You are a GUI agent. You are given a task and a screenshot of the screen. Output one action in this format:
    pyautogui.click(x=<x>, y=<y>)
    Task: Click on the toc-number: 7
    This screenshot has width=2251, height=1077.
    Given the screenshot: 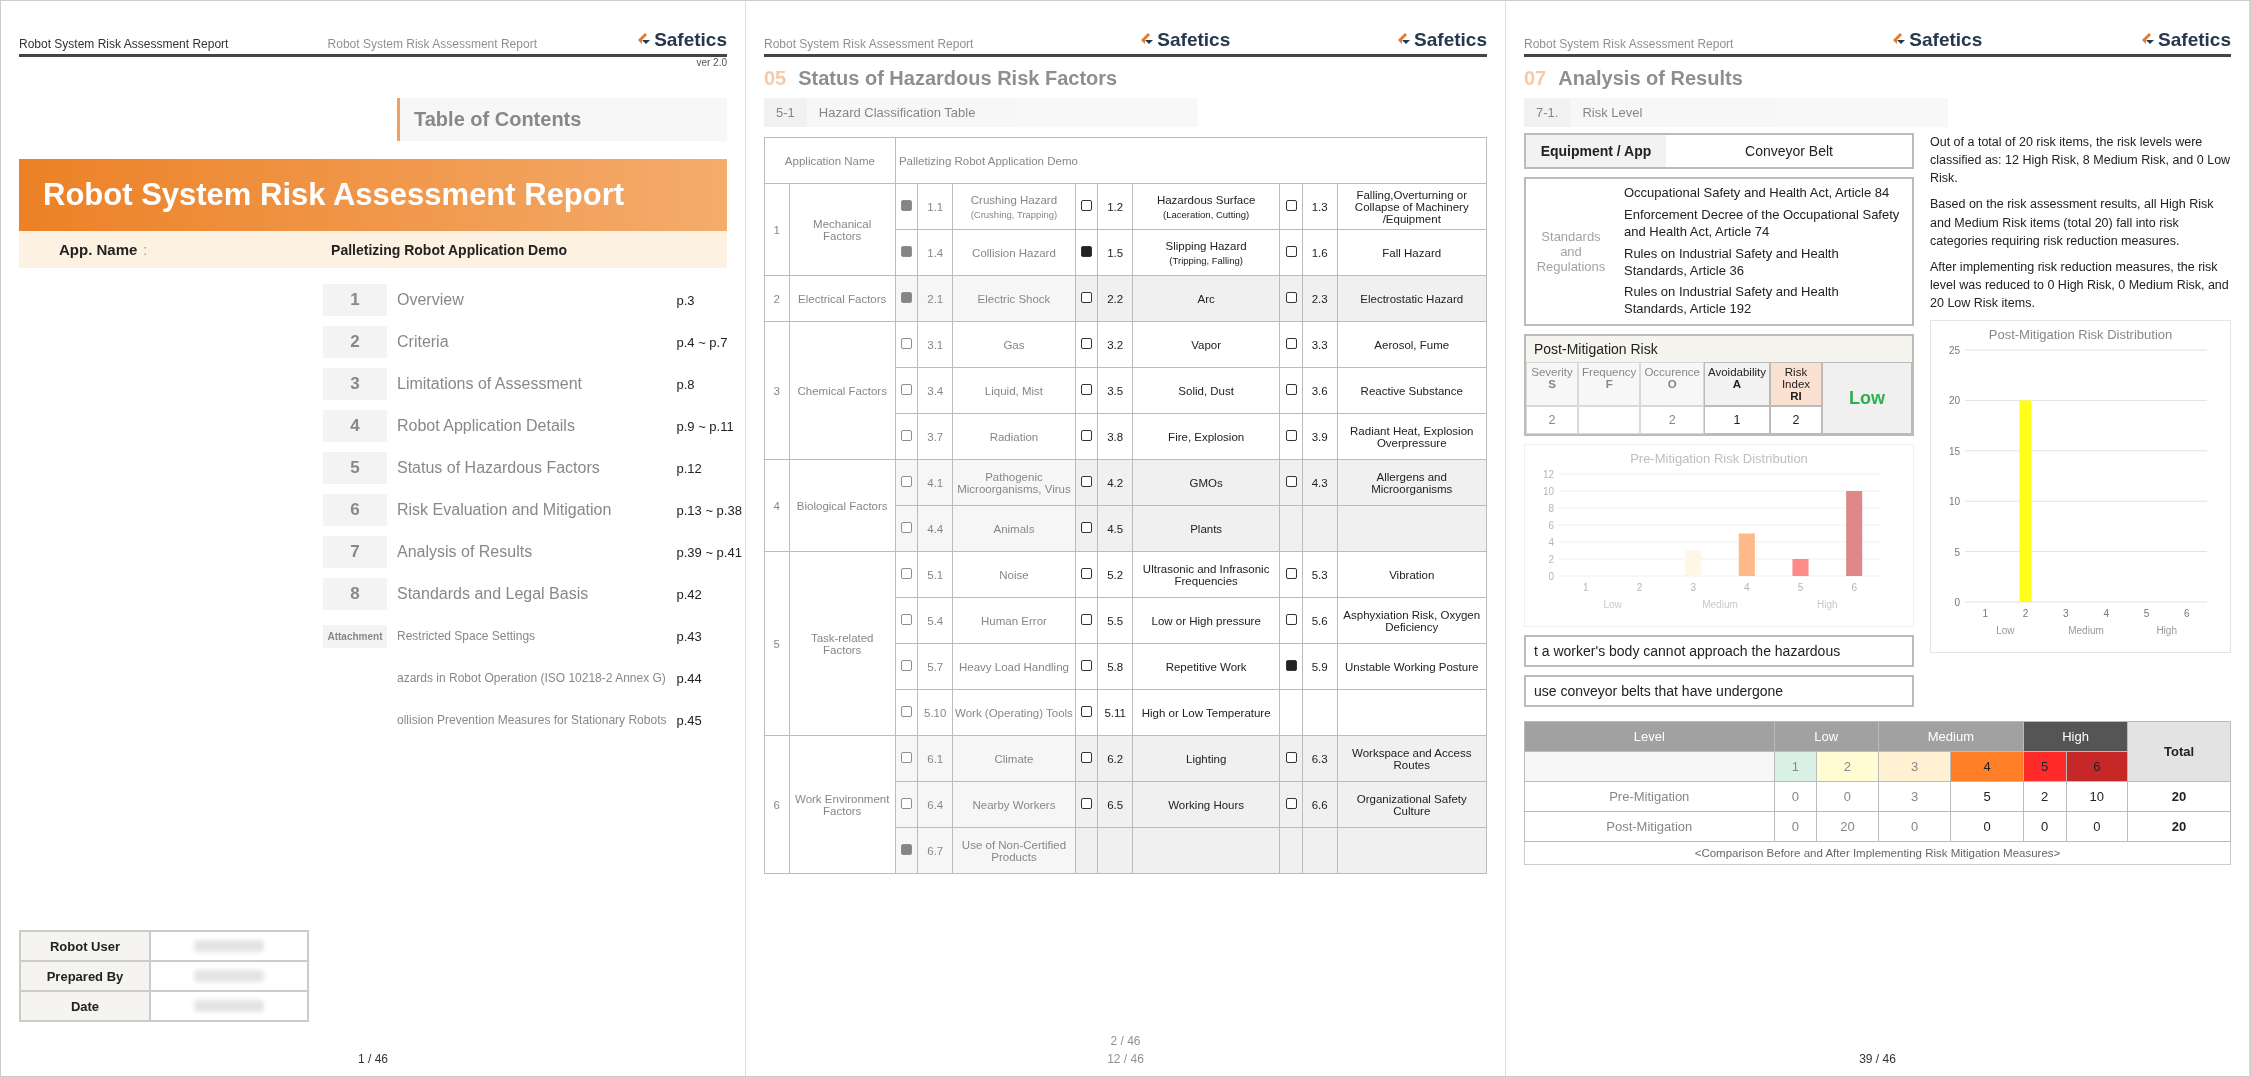 What is the action you would take?
    pyautogui.click(x=355, y=552)
    